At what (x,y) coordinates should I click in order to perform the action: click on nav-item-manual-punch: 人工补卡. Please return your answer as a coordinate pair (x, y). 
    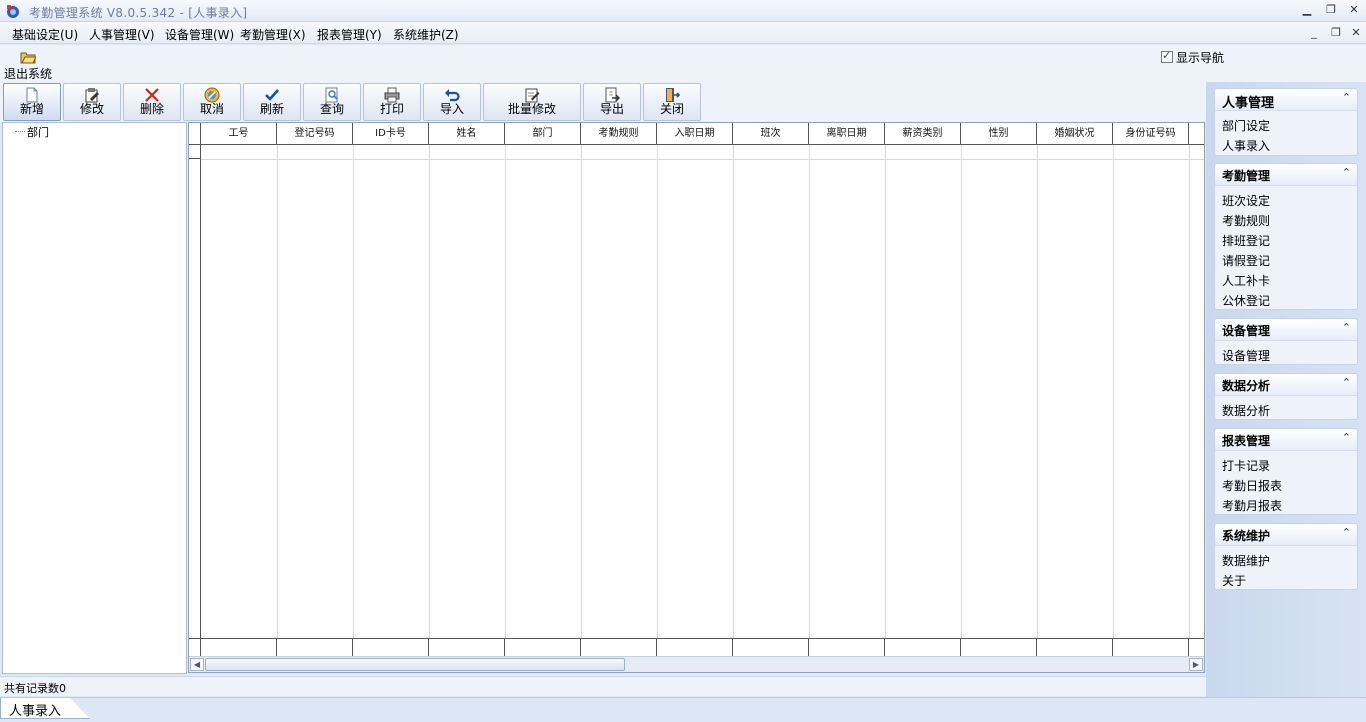
    Looking at the image, I should click on (1246, 280).